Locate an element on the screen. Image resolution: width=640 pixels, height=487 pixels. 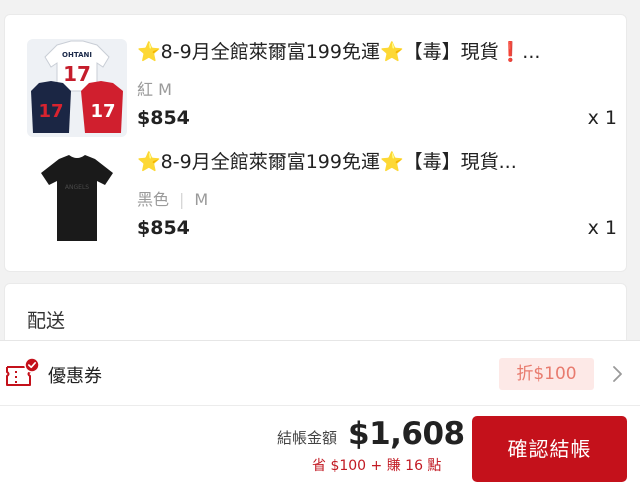
jersey-number: 17 is located at coordinates (77, 74).